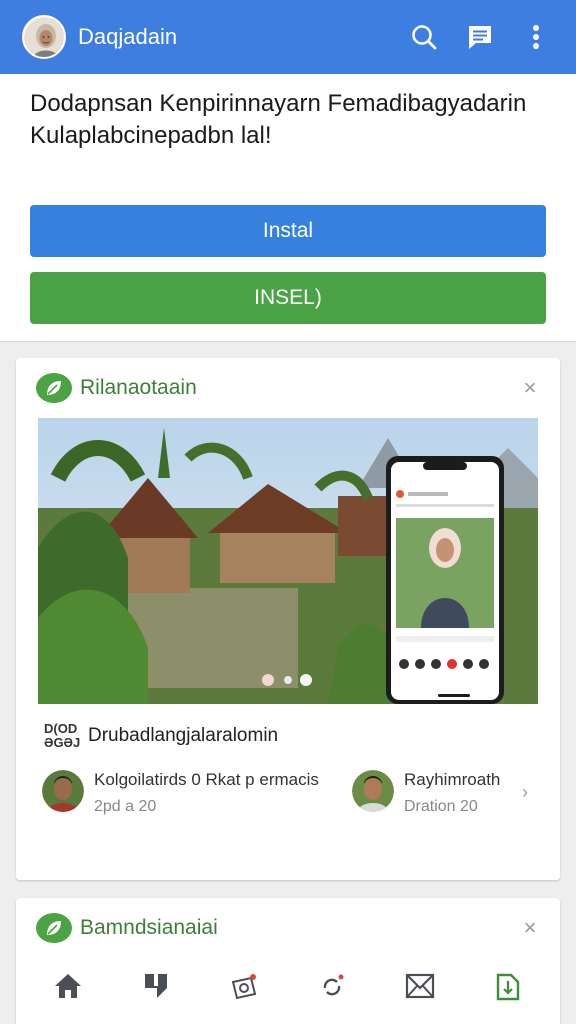 This screenshot has width=576, height=1024. I want to click on caption: D(OD ƏGƏJ Drubadlangjalaralomin, so click(161, 736).